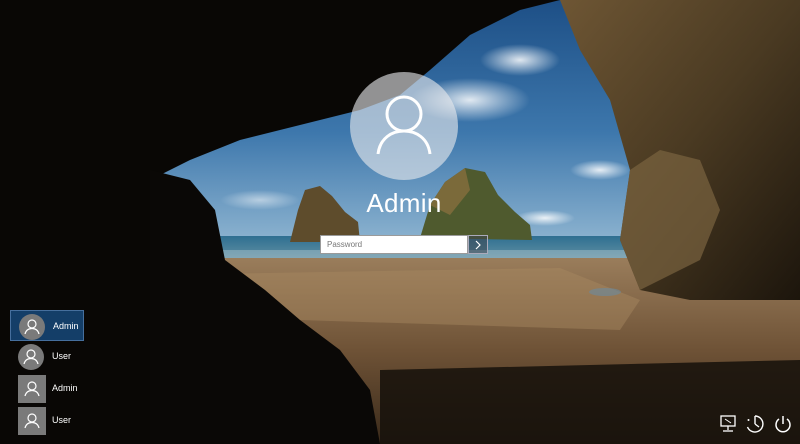 The height and width of the screenshot is (444, 800). I want to click on password-row, so click(404, 244).